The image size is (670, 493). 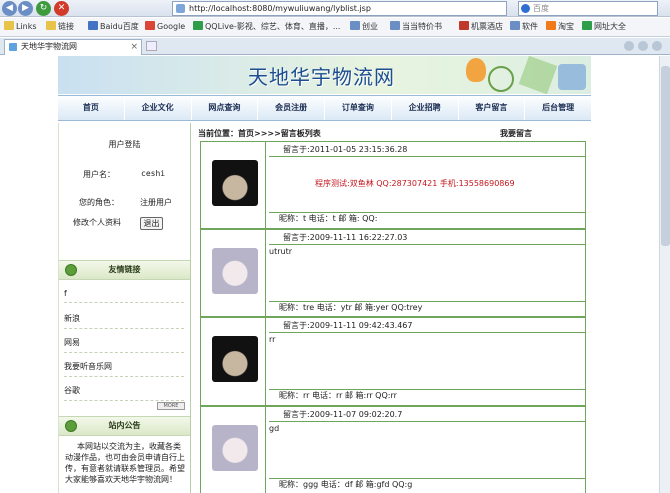 I want to click on message-content: utrutr, so click(x=280, y=251).